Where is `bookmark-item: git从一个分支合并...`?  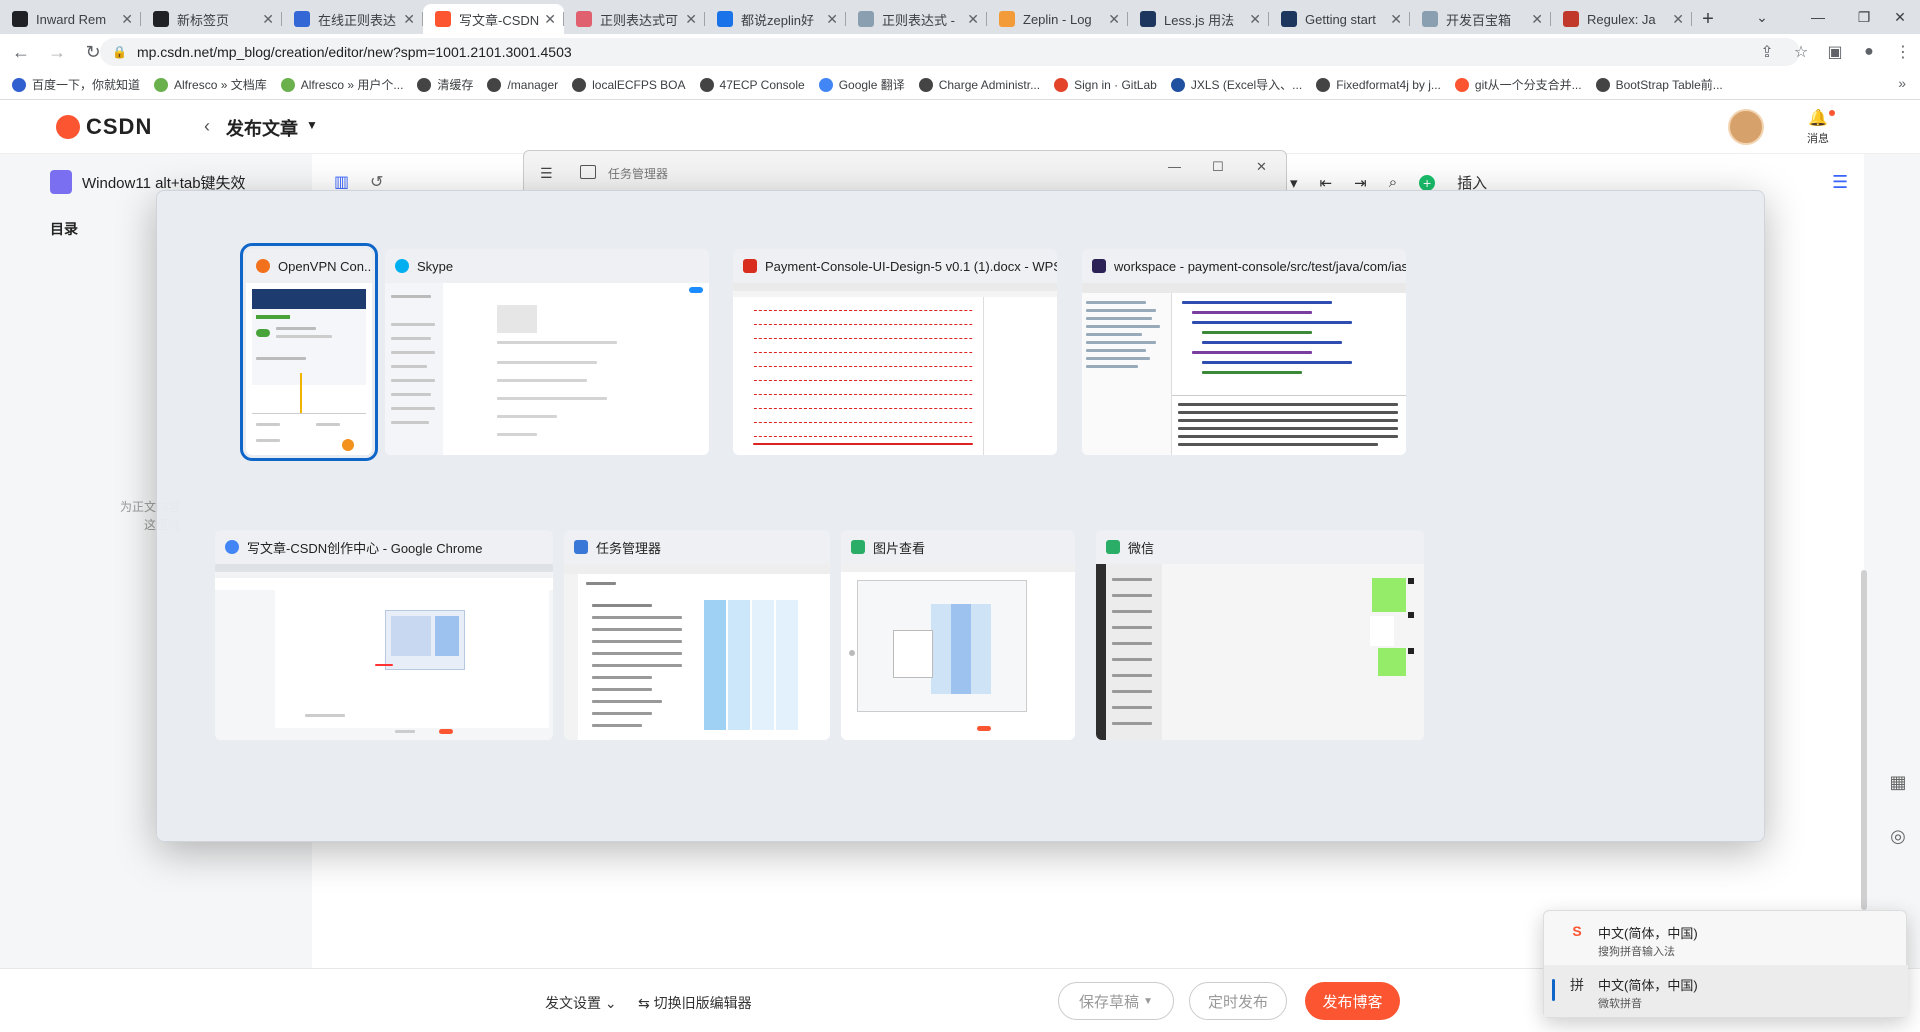 bookmark-item: git从一个分支合并... is located at coordinates (1518, 84).